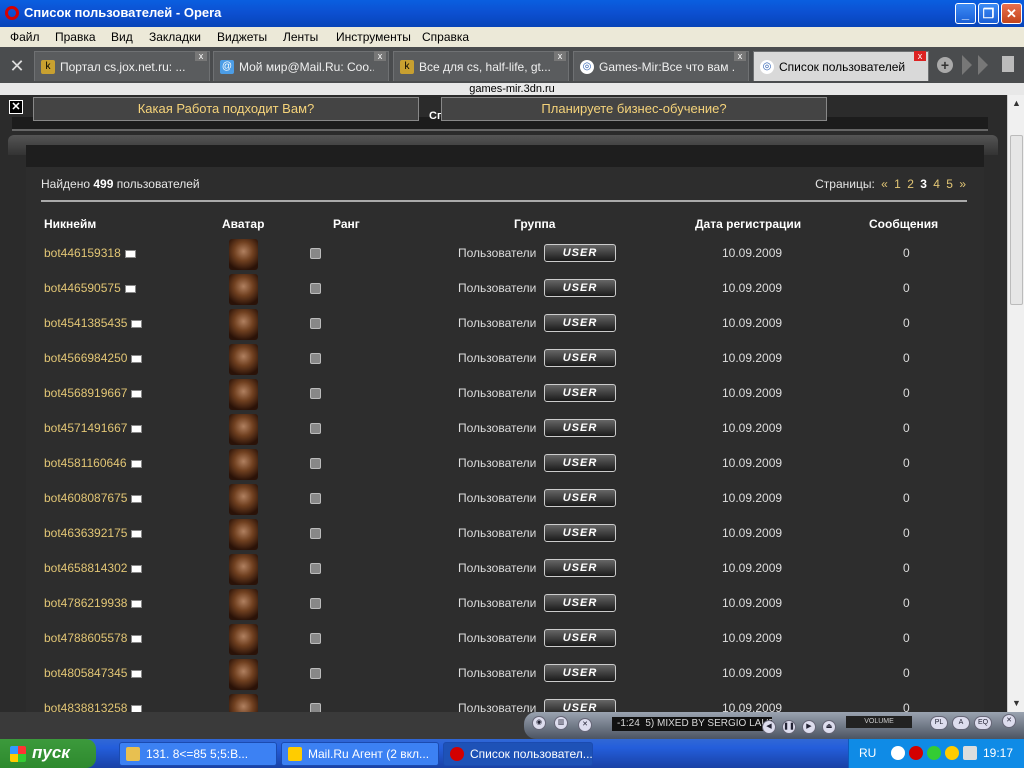 The height and width of the screenshot is (768, 1024). I want to click on prev-icon: ◀, so click(769, 727).